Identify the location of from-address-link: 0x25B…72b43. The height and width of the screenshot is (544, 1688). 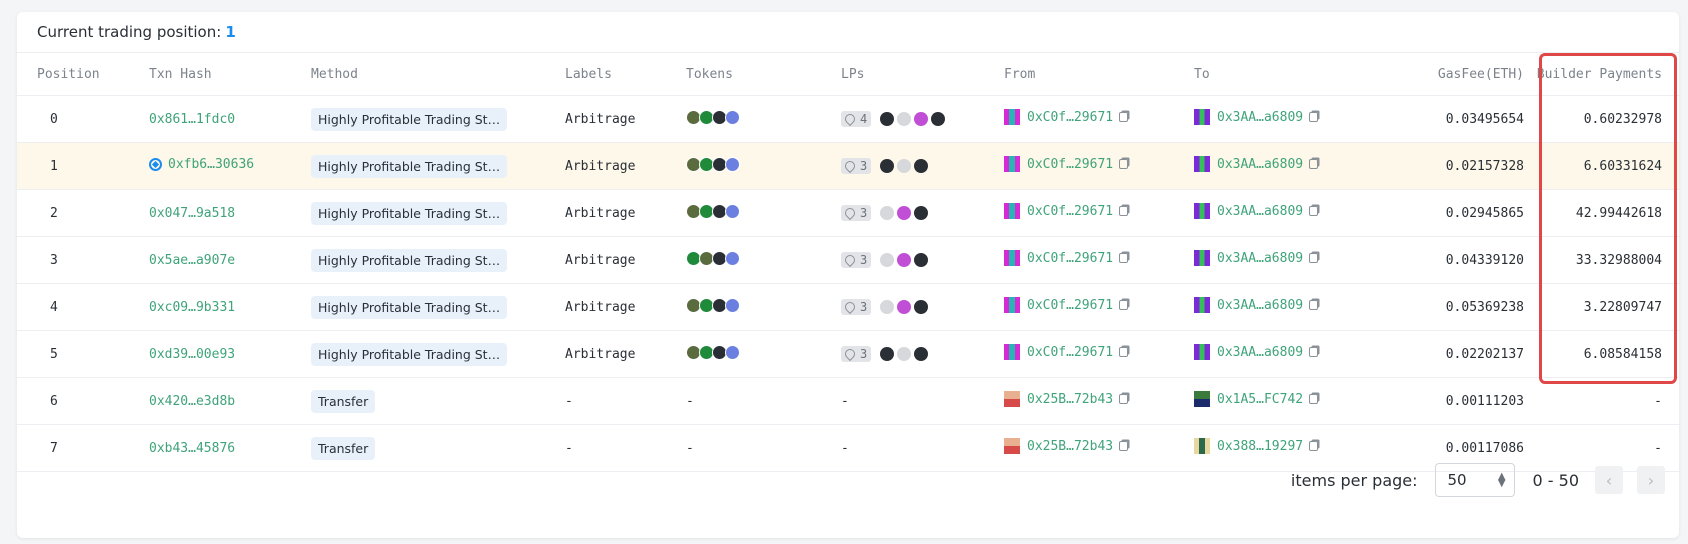
(1070, 399).